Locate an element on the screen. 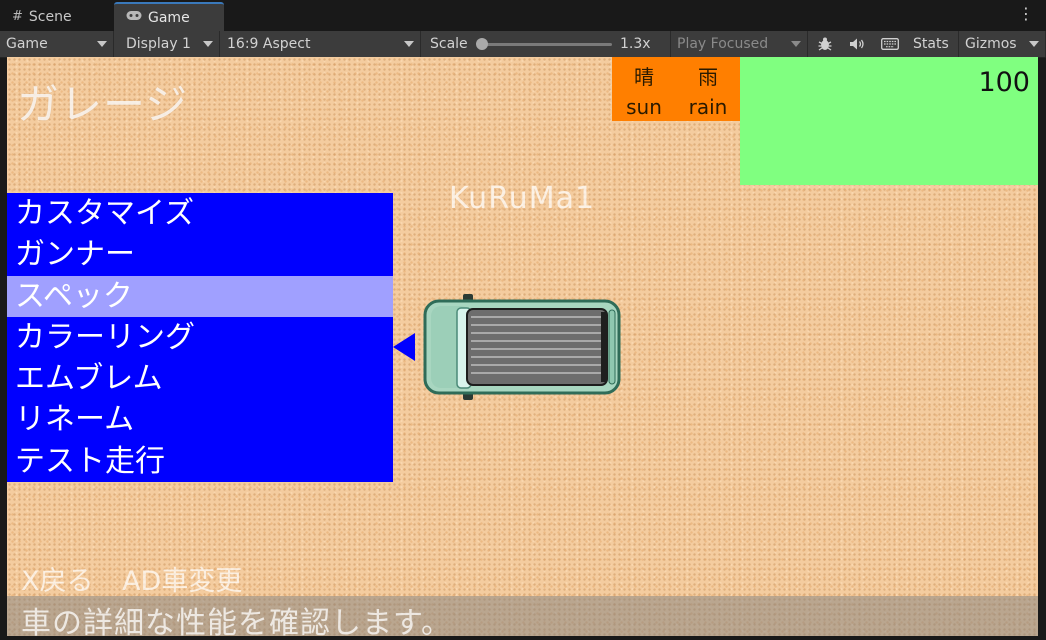 The image size is (1046, 640). car-sprite is located at coordinates (521, 350).